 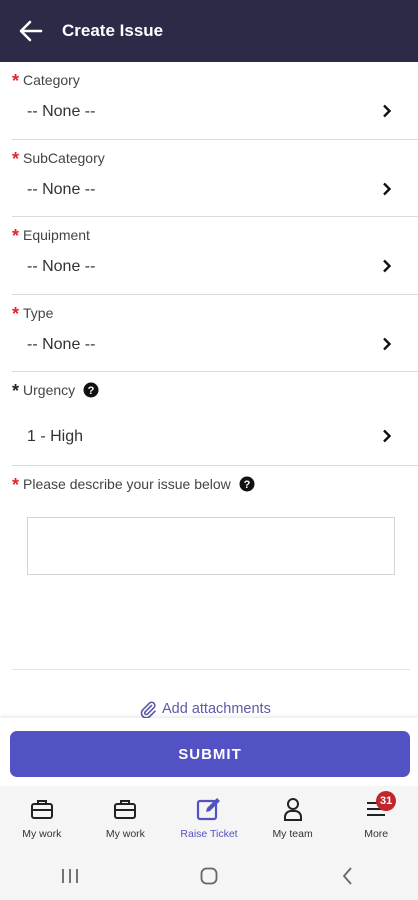 I want to click on type-value: -- None --, so click(x=61, y=344).